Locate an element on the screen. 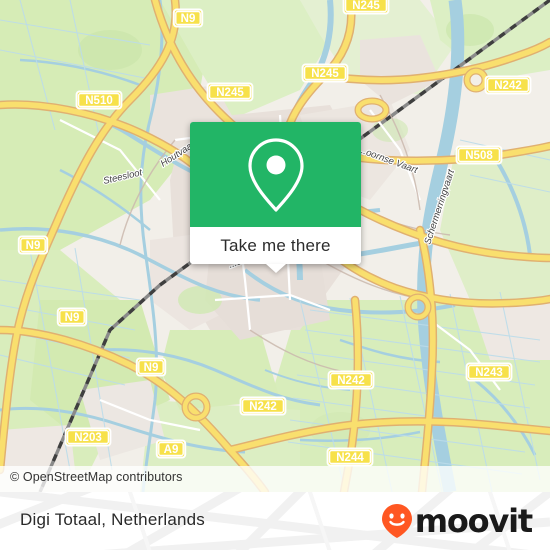  osm-attribution: © OpenStreetMap contributors is located at coordinates (275, 479).